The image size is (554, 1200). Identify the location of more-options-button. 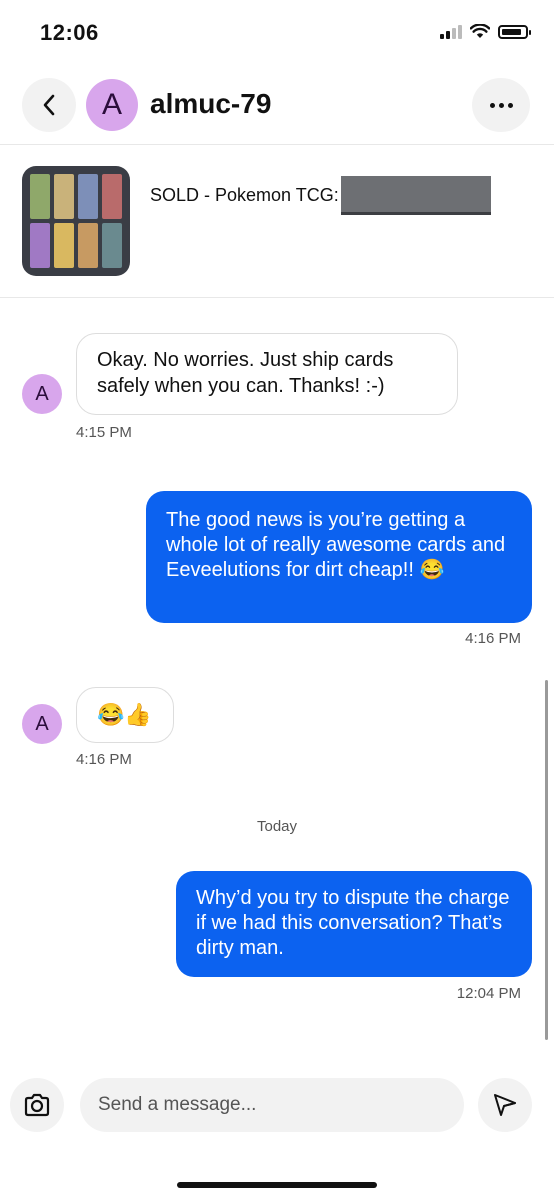
(501, 105).